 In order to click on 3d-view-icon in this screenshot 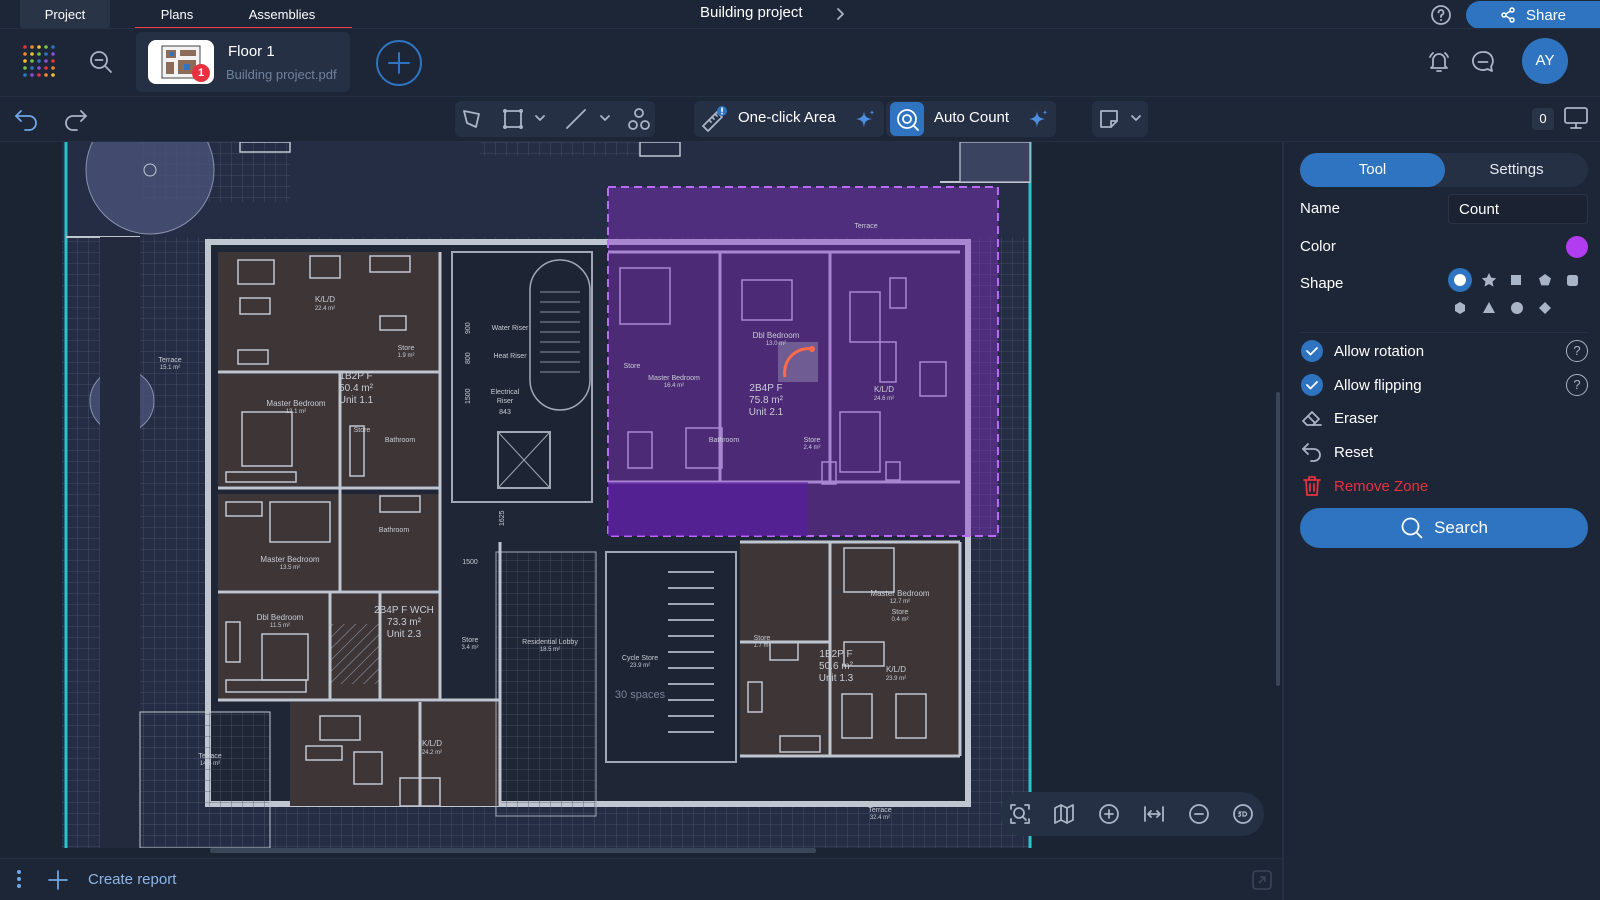, I will do `click(1243, 814)`.